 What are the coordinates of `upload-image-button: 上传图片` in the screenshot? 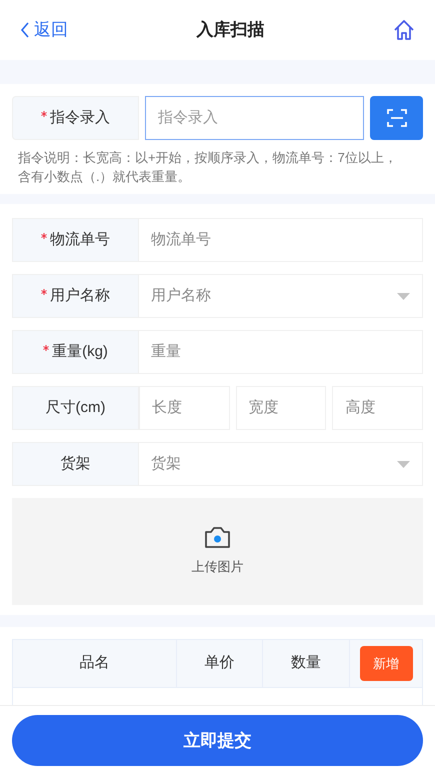 It's located at (217, 551).